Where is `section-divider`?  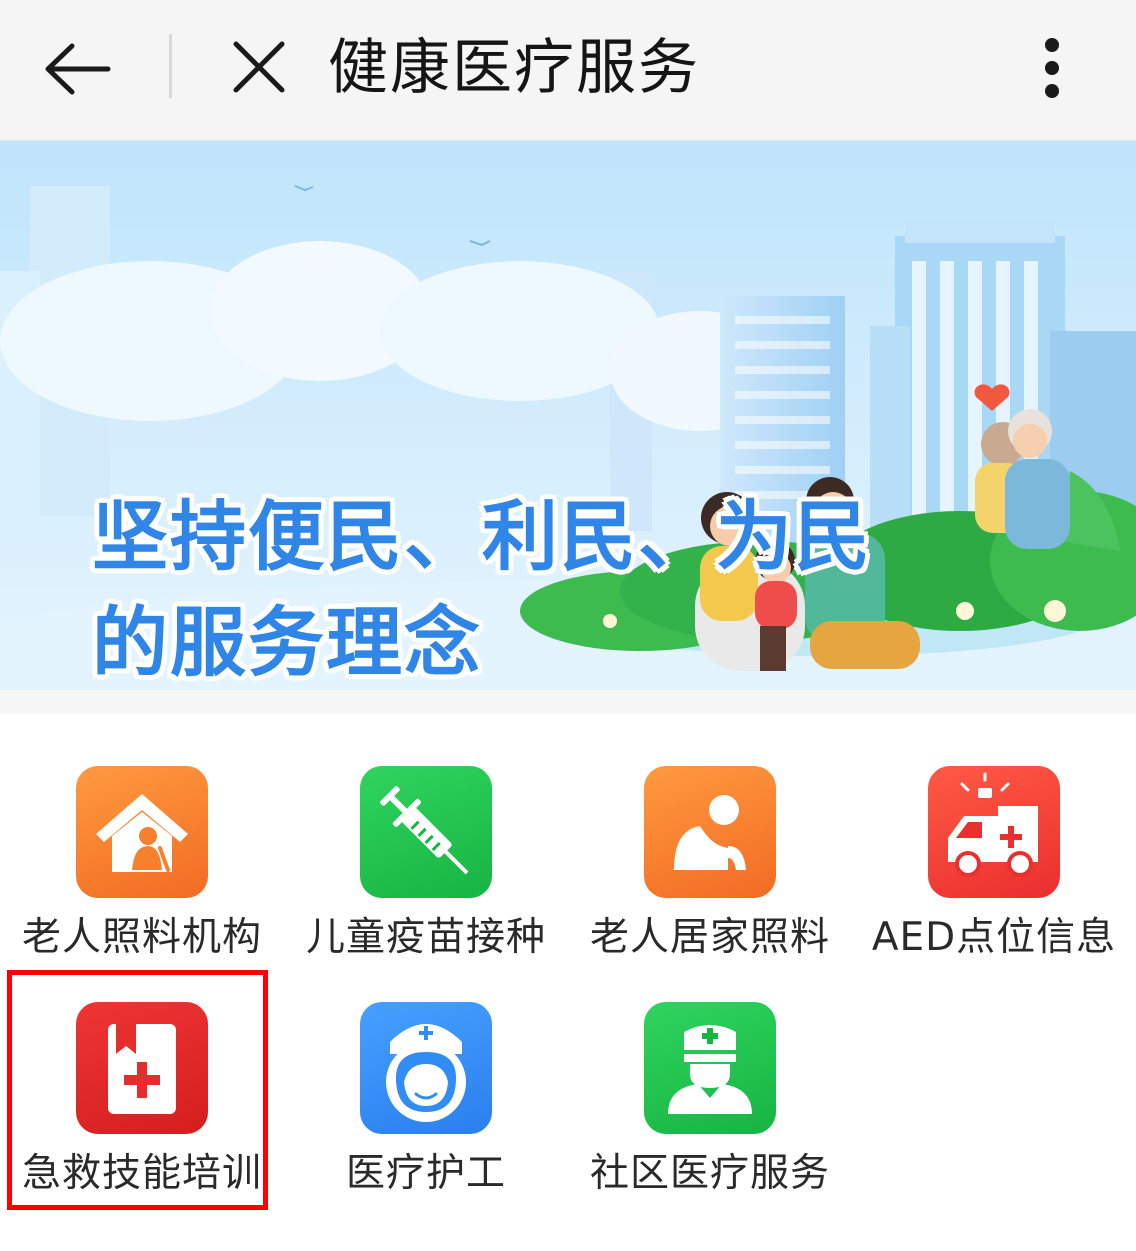
section-divider is located at coordinates (568, 702).